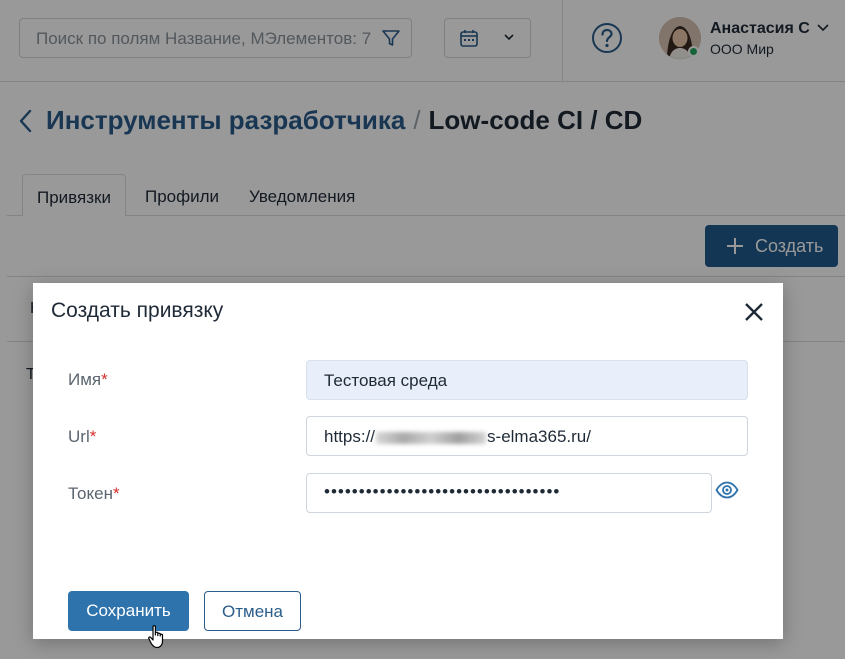 This screenshot has width=845, height=659. I want to click on url-value-prefix: https://, so click(350, 436).